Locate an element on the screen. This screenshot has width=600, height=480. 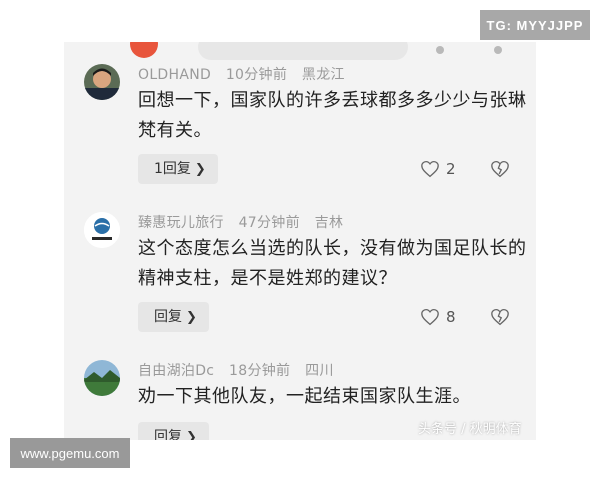
location: 黑龙江 is located at coordinates (323, 75).